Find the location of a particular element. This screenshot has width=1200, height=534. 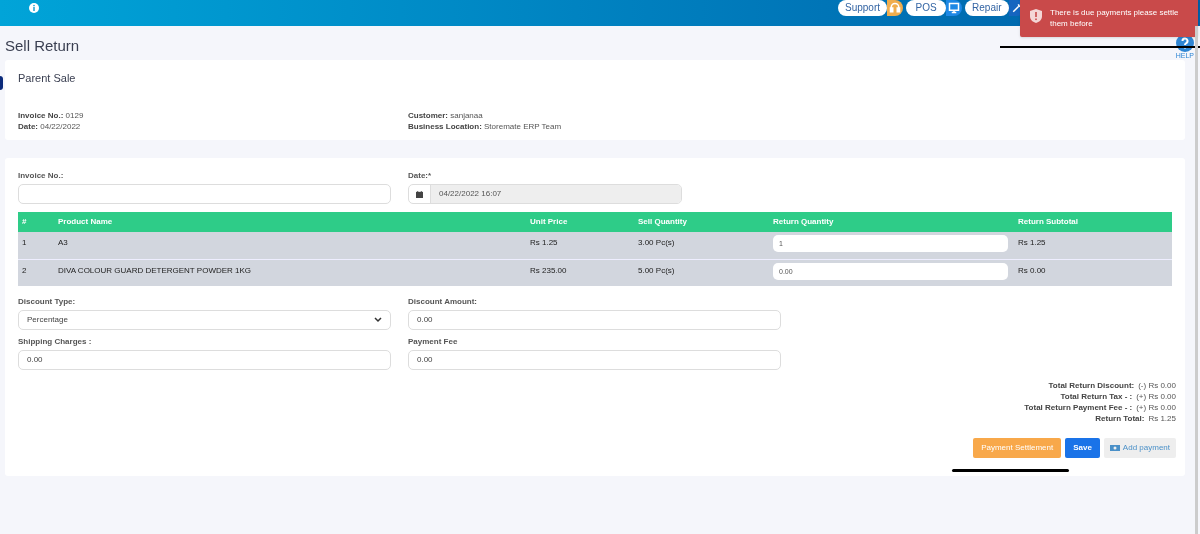

date-input: 04/22/2022 16:07 is located at coordinates (545, 194).